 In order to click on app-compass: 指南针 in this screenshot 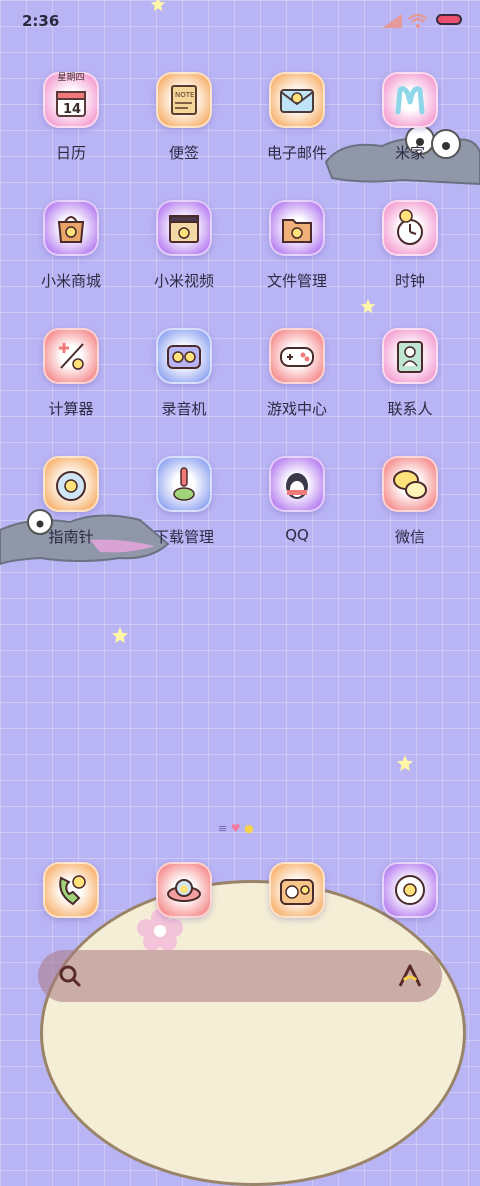, I will do `click(71, 496)`.